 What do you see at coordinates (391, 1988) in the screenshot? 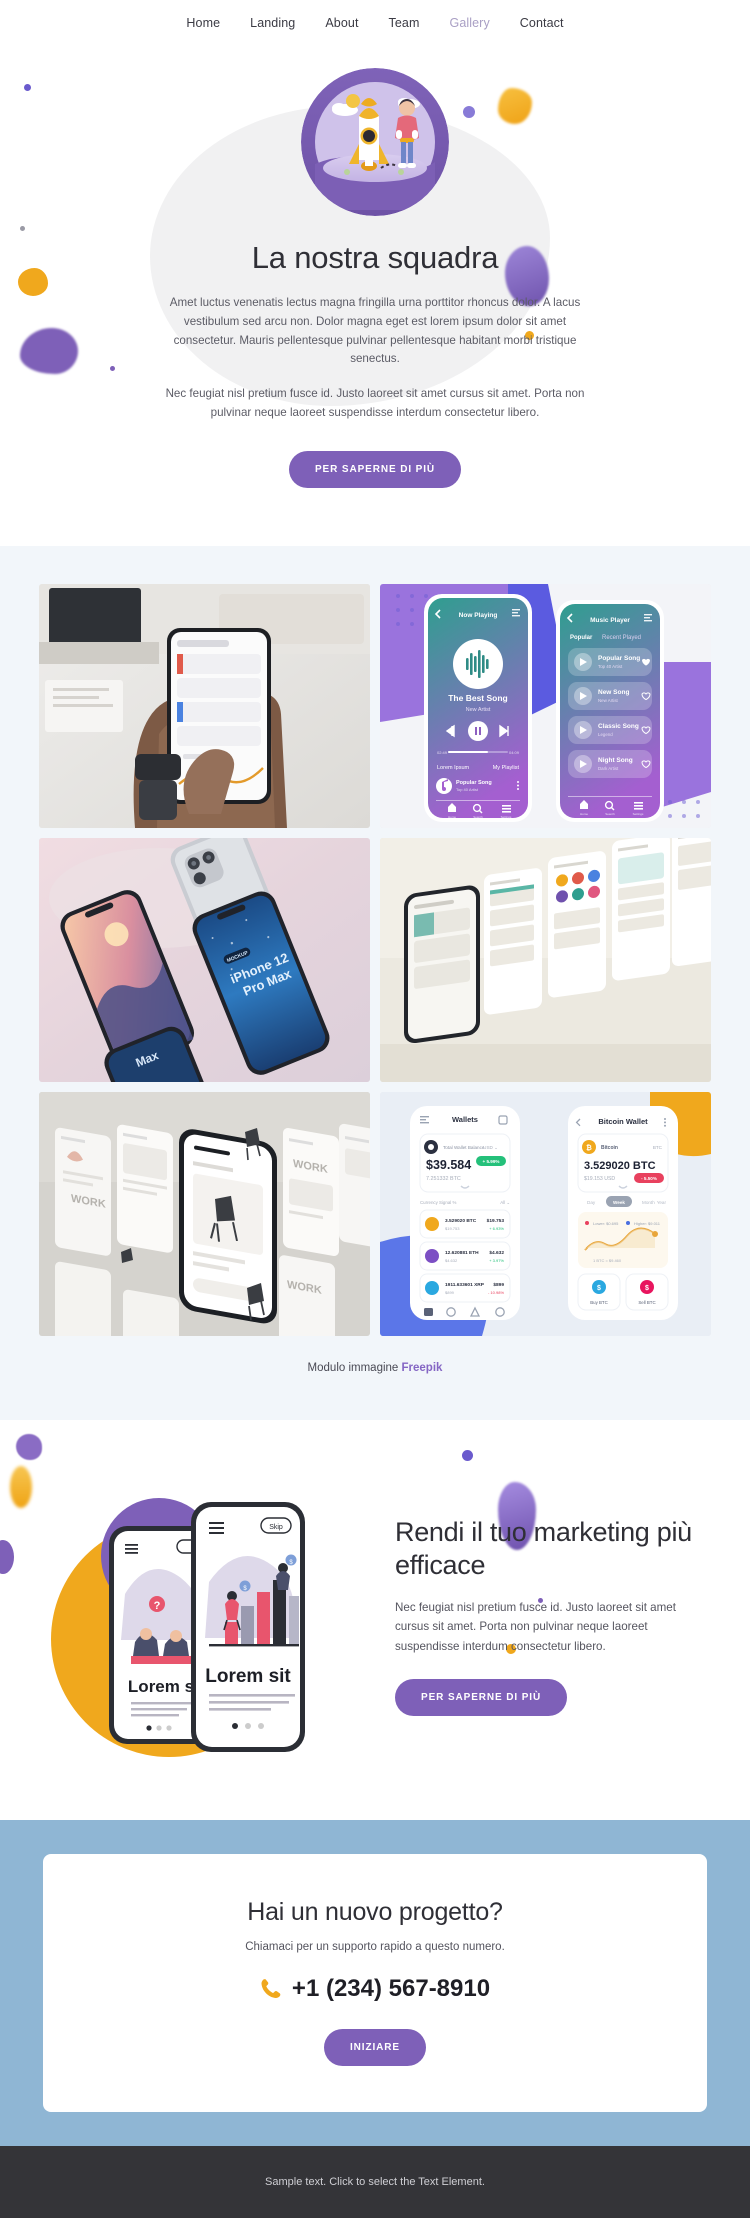
I see `contact-phone-number: +1 (234) 567-8910` at bounding box center [391, 1988].